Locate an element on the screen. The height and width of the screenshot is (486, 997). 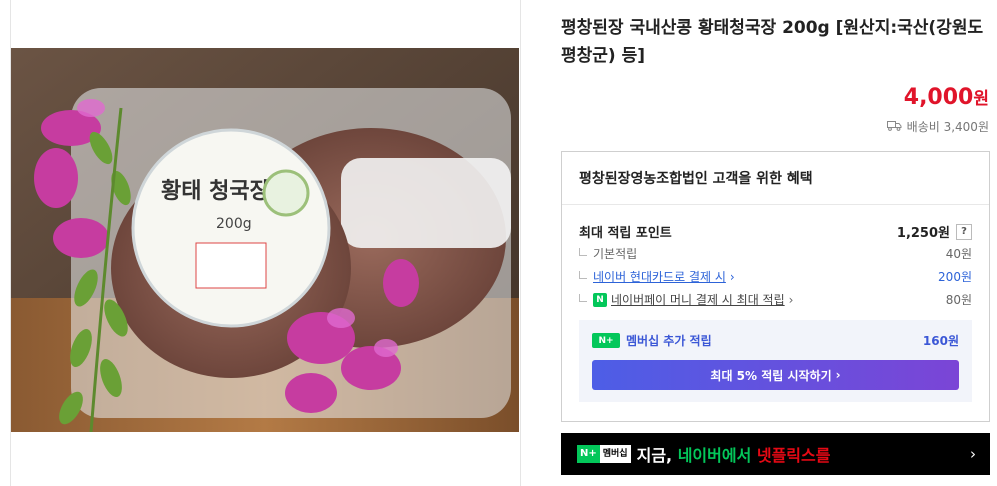
membership-row: N+ 멤버십 추가 적립 160원 is located at coordinates (775, 340).